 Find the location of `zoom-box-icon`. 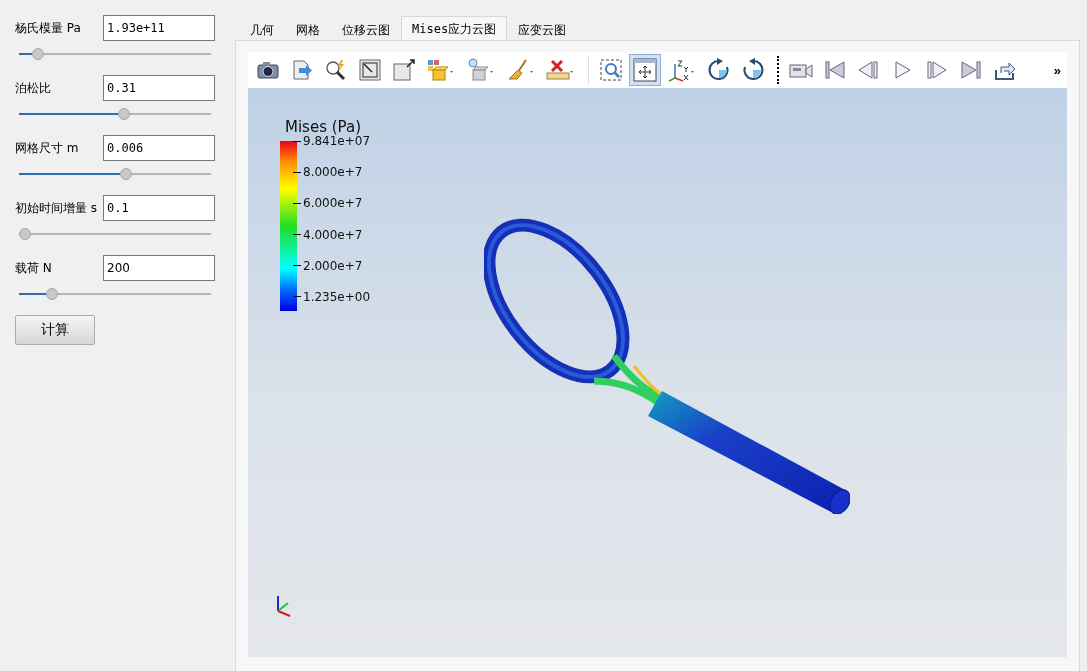

zoom-box-icon is located at coordinates (611, 70).